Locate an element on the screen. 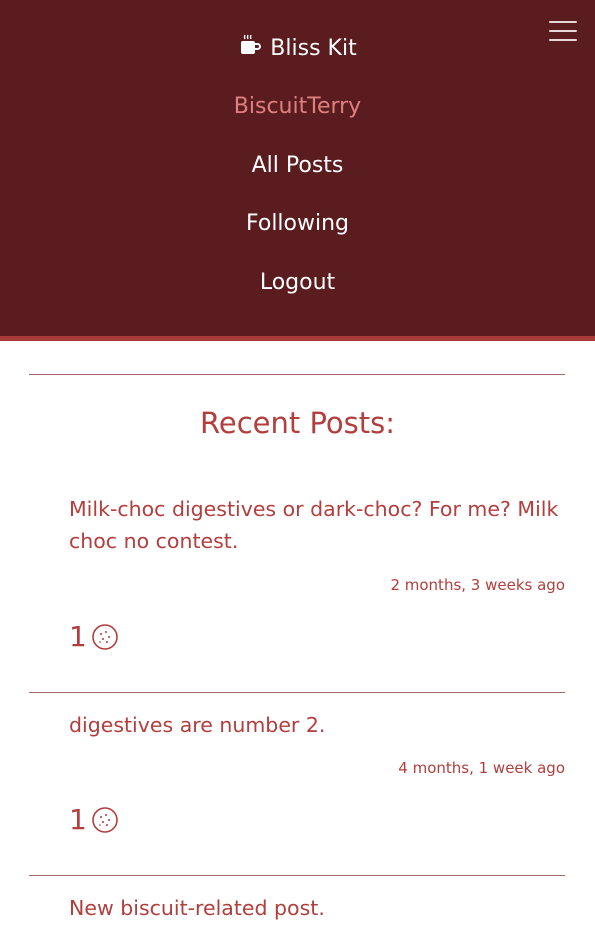 The width and height of the screenshot is (595, 939). nav-link-all-posts: All Posts is located at coordinates (297, 166).